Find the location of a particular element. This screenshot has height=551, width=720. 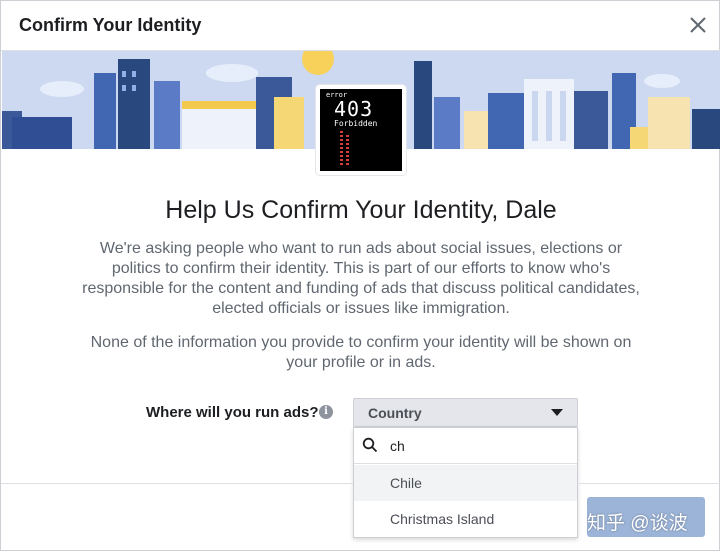

country-search-input is located at coordinates (480, 446).